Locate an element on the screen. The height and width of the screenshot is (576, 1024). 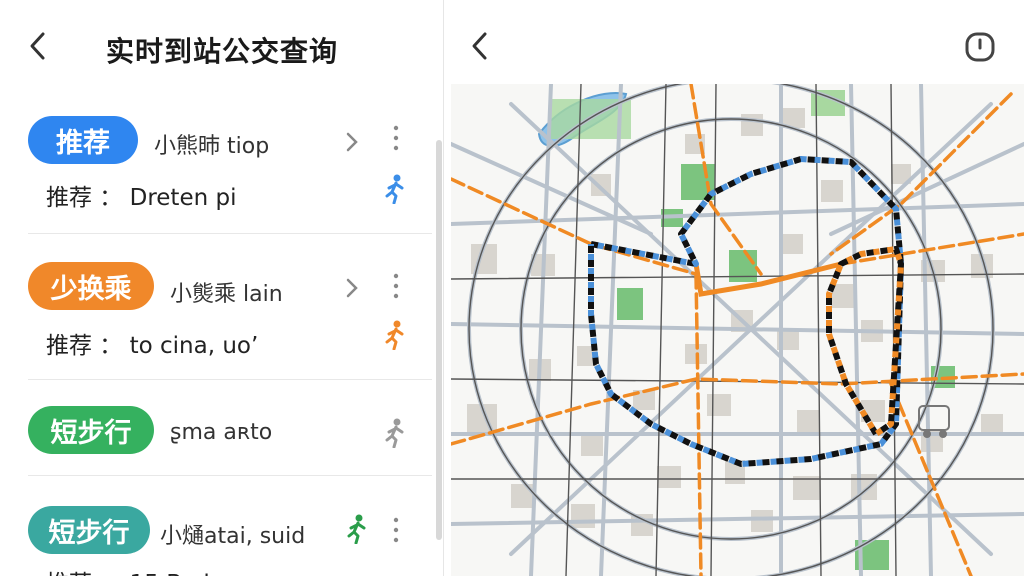
route-name: ʂma aʀto is located at coordinates (221, 432).